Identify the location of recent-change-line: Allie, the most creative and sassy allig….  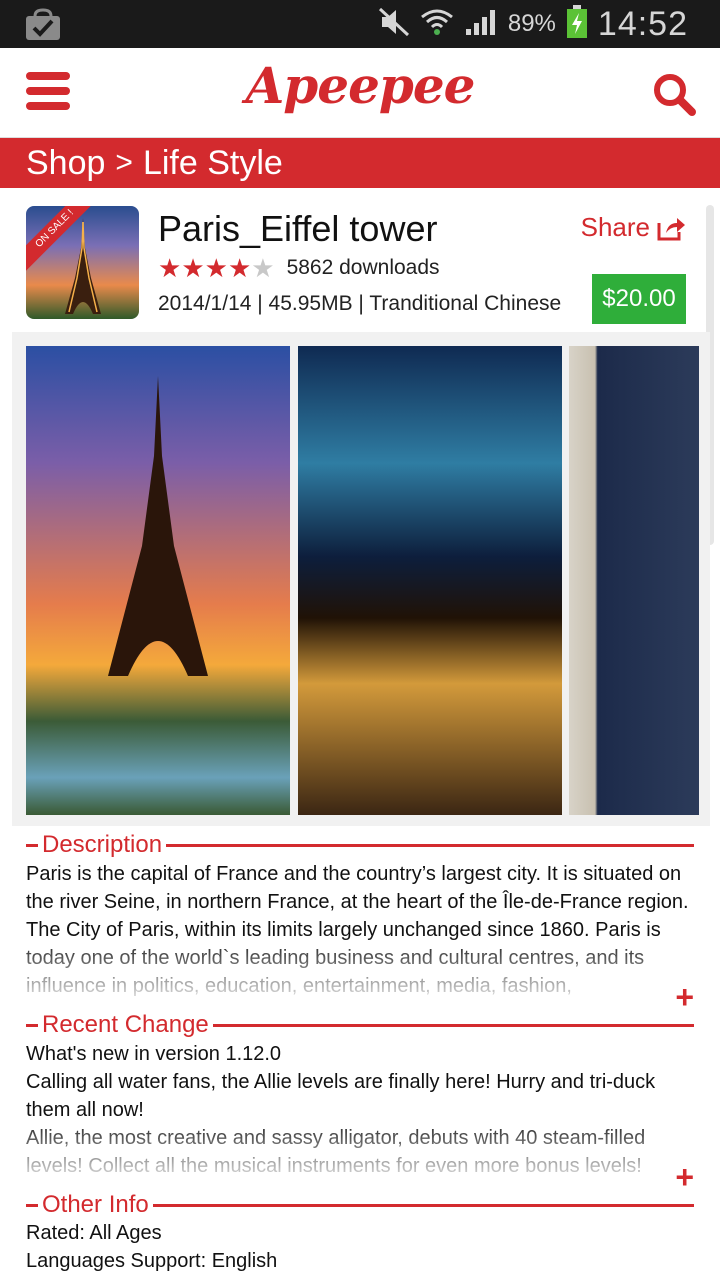
(336, 1152).